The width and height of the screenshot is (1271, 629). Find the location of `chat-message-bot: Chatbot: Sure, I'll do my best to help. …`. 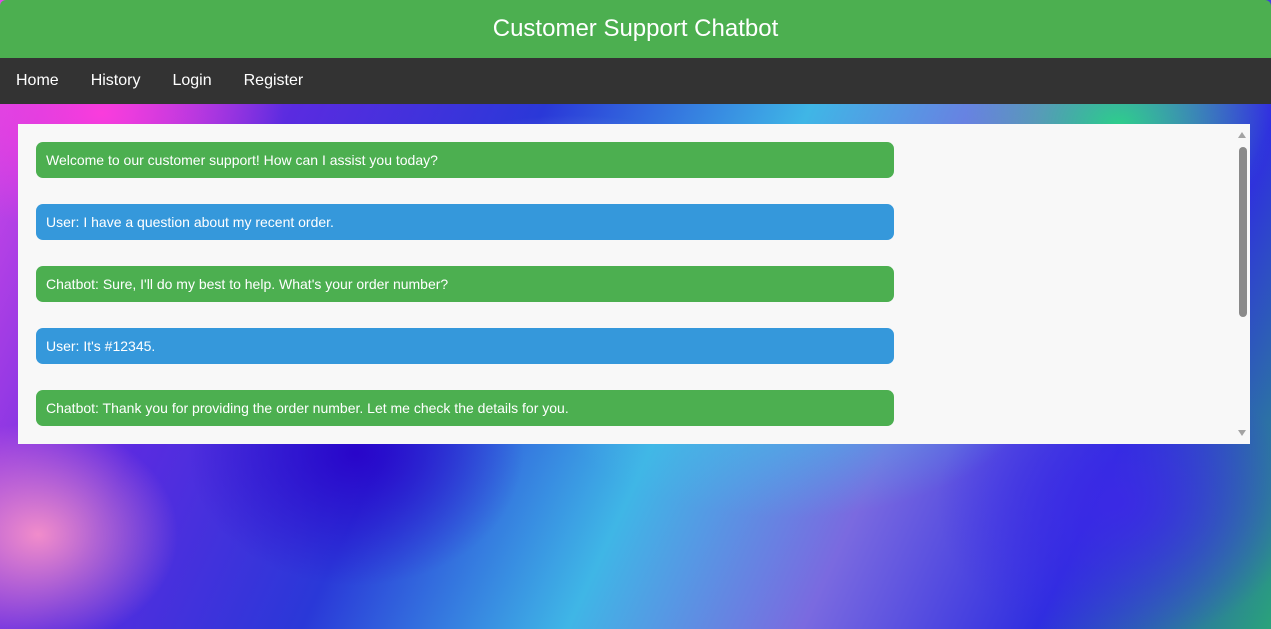

chat-message-bot: Chatbot: Sure, I'll do my best to help. … is located at coordinates (465, 284).